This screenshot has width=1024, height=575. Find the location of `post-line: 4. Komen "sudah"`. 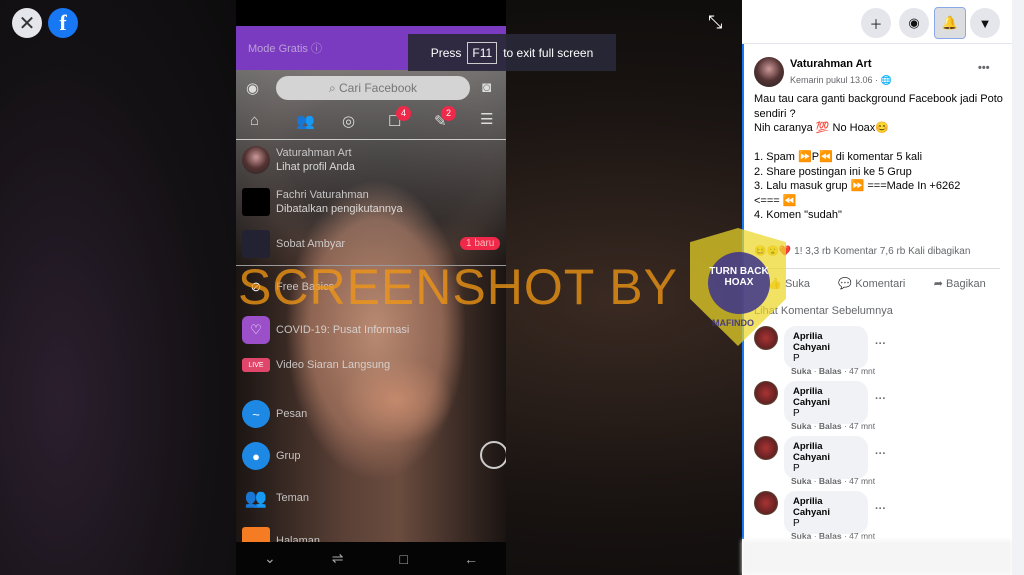

post-line: 4. Komen "sudah" is located at coordinates (798, 215).